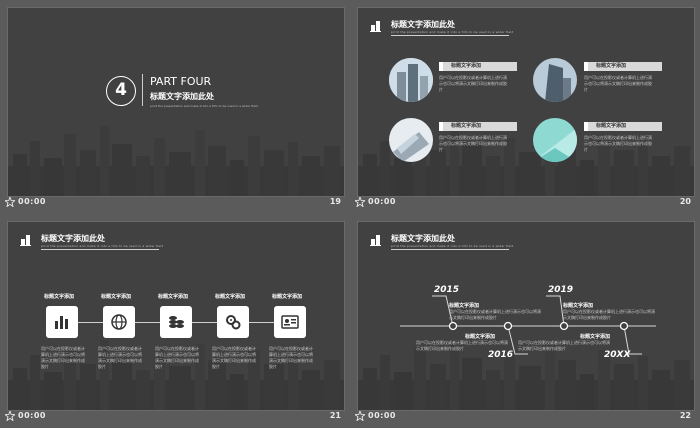 The height and width of the screenshot is (428, 700). What do you see at coordinates (609, 314) in the screenshot?
I see `milestone-desc-3: 用户可以在投影仪或者计算机上进行演示也可以将演示文稿打印出来制作成胶片` at bounding box center [609, 314].